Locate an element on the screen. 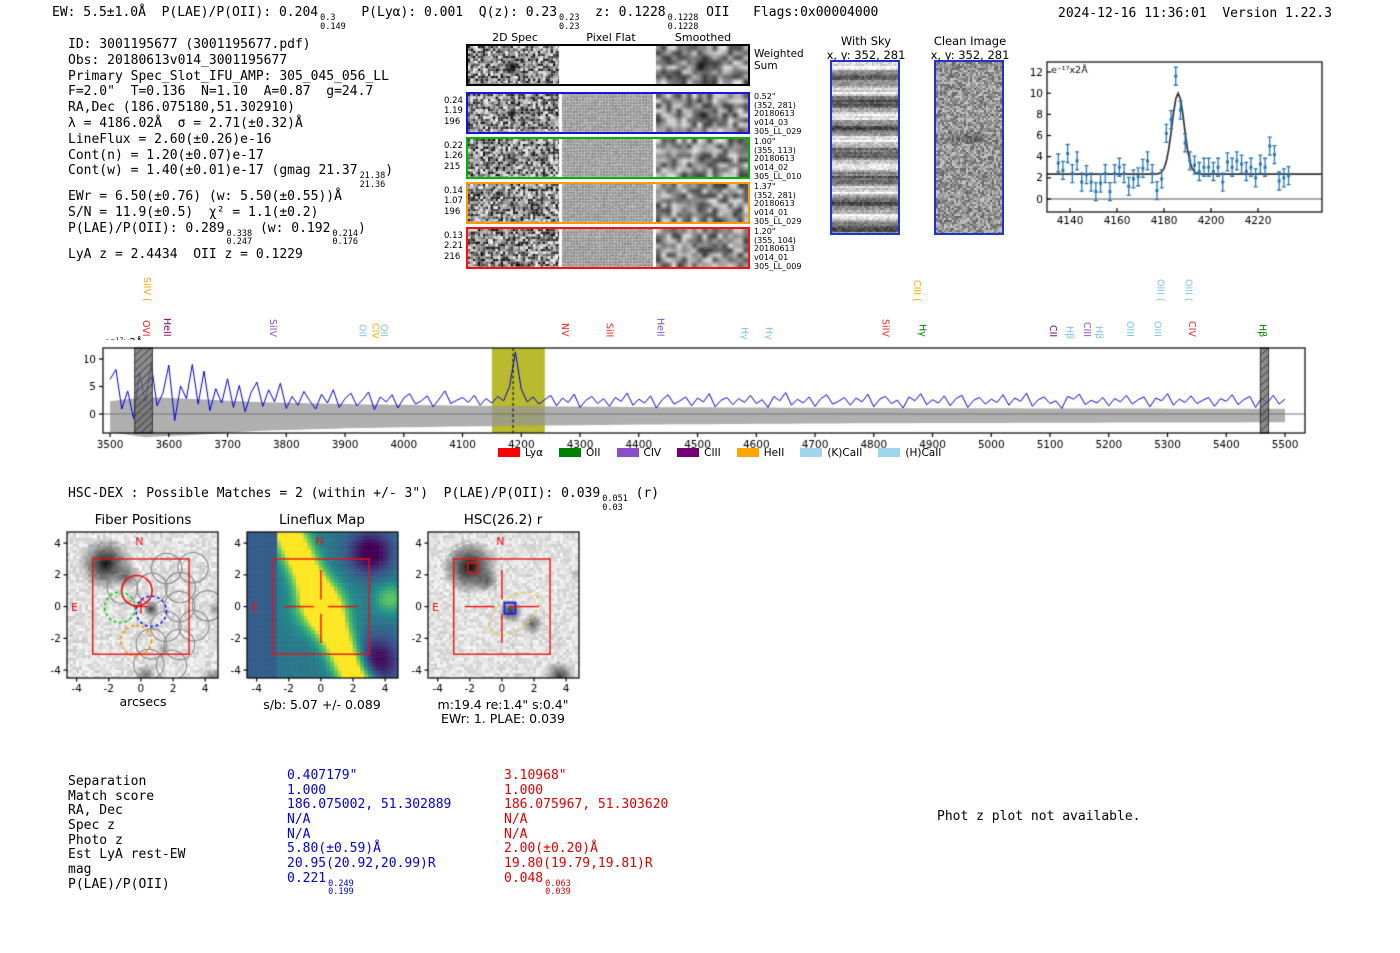  clean-image-frame is located at coordinates (969, 147).